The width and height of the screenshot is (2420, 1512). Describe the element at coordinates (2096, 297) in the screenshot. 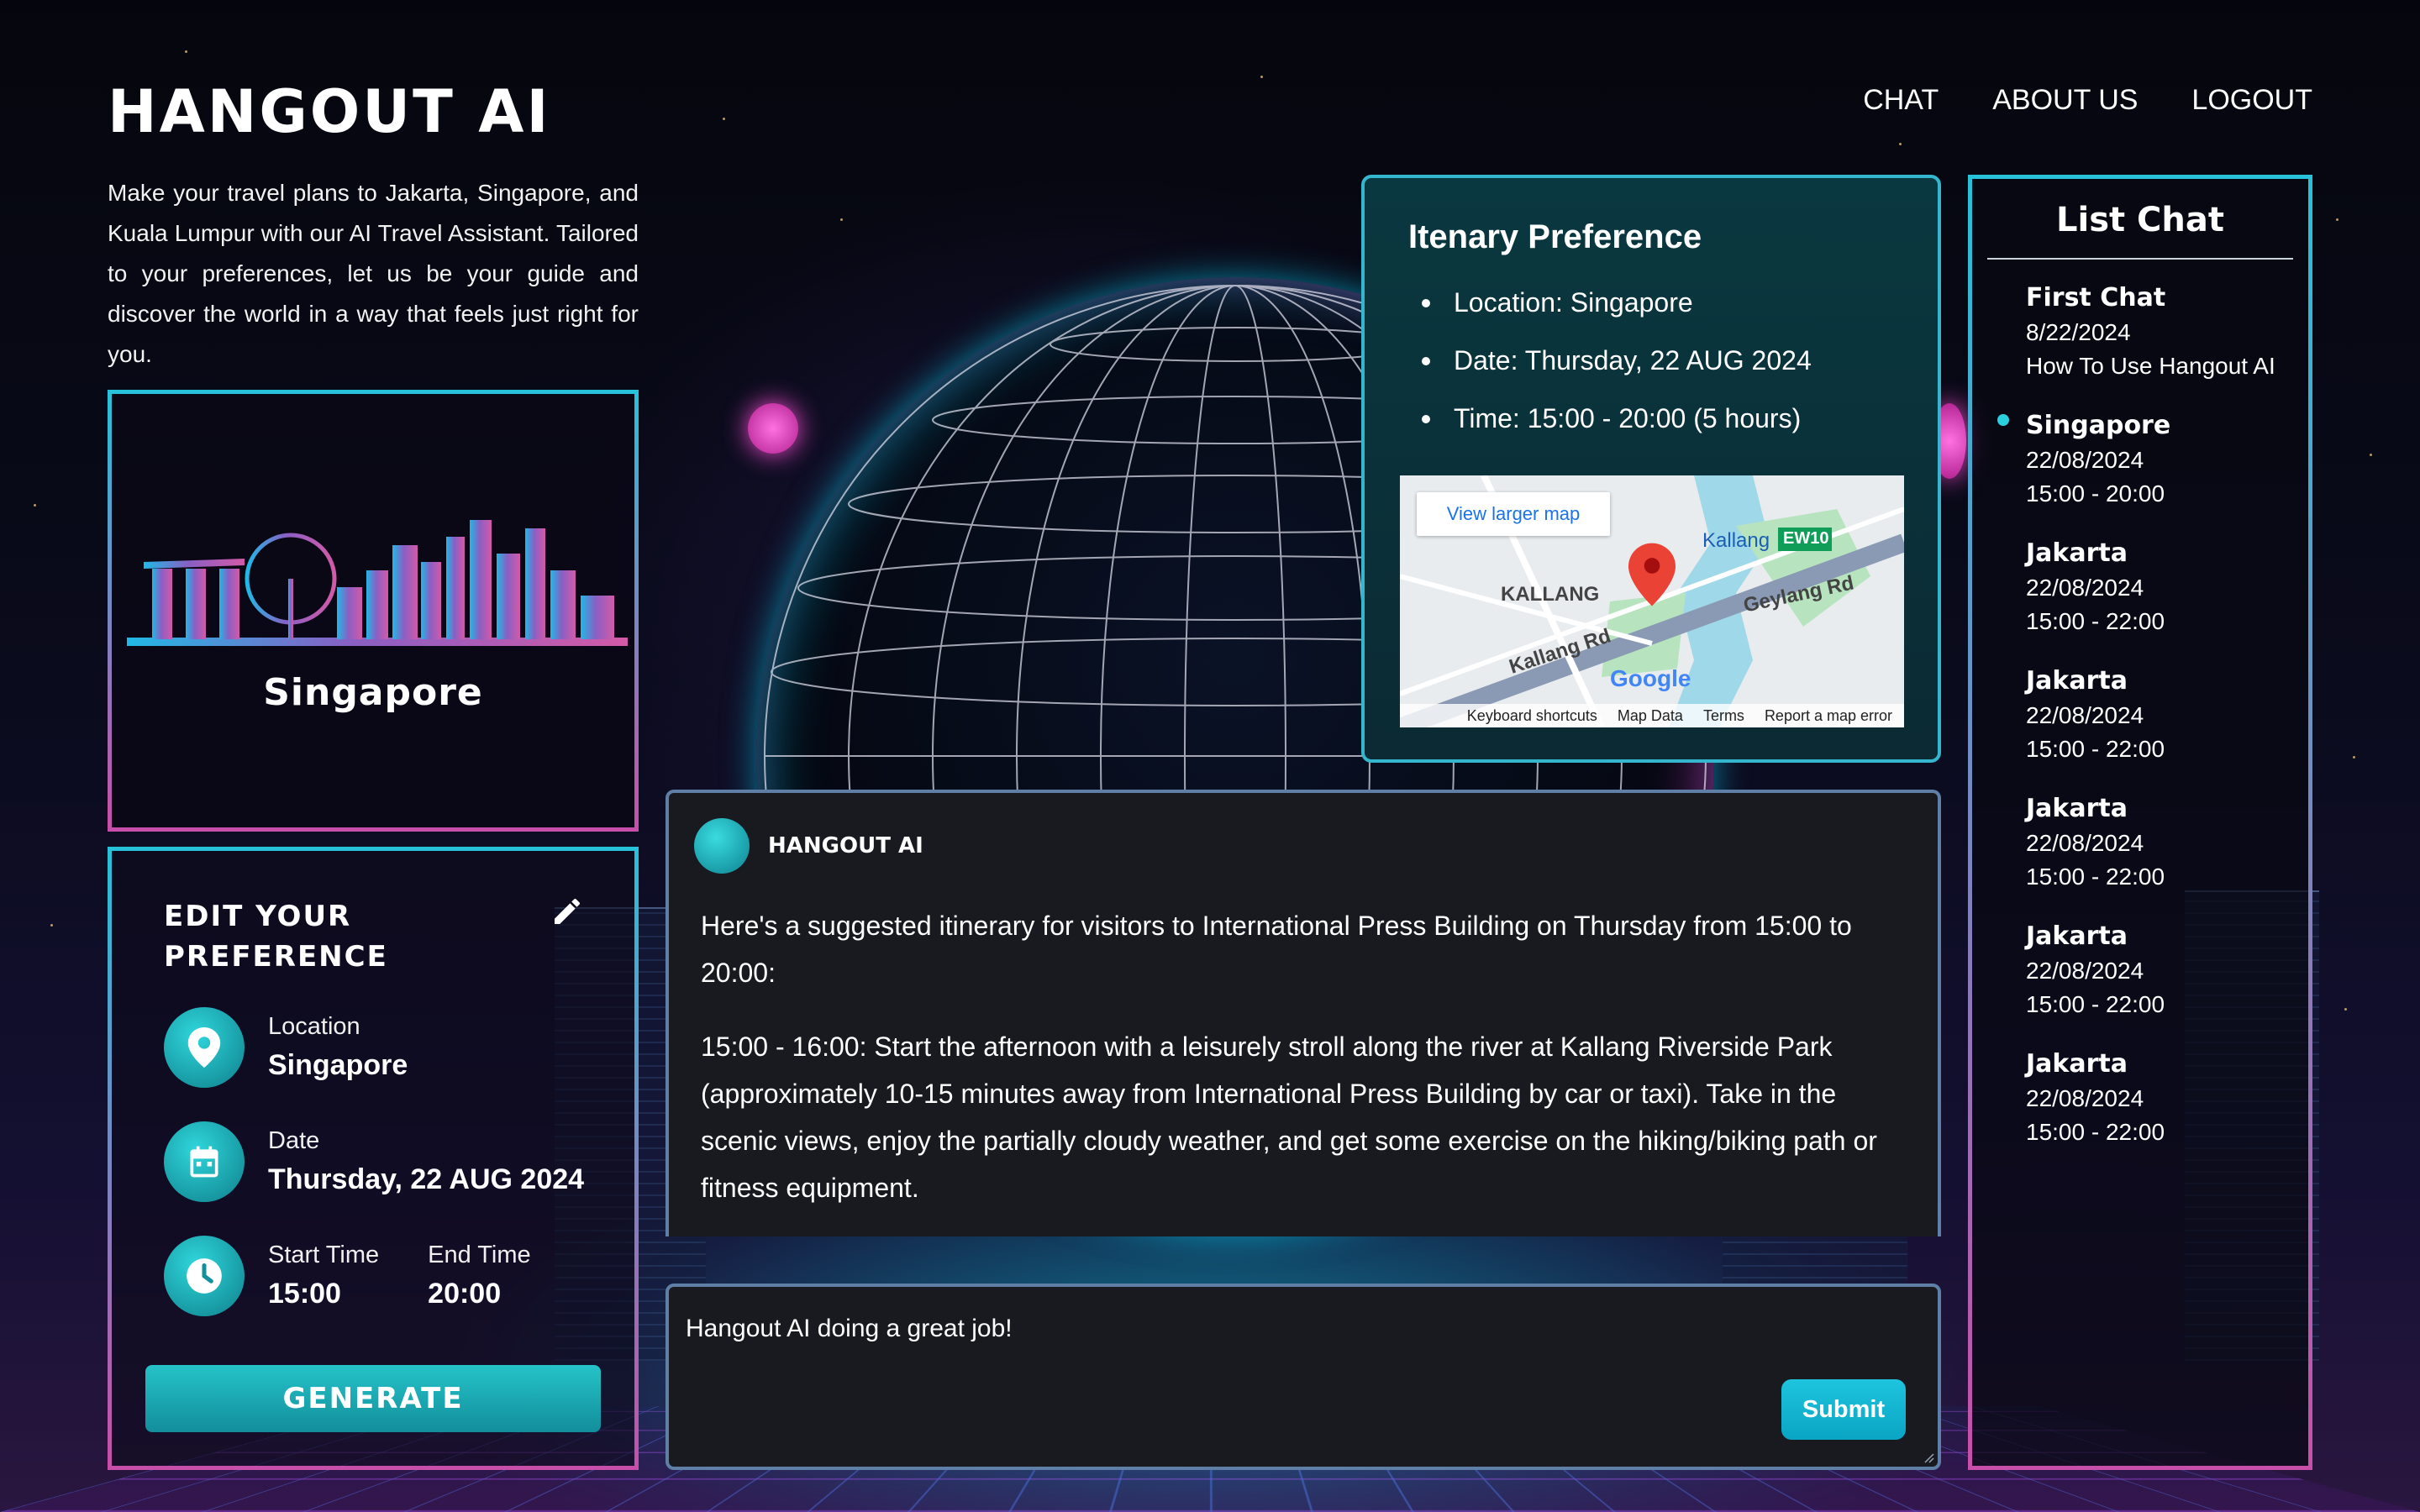

I see `chat-item-name: First Chat` at that location.